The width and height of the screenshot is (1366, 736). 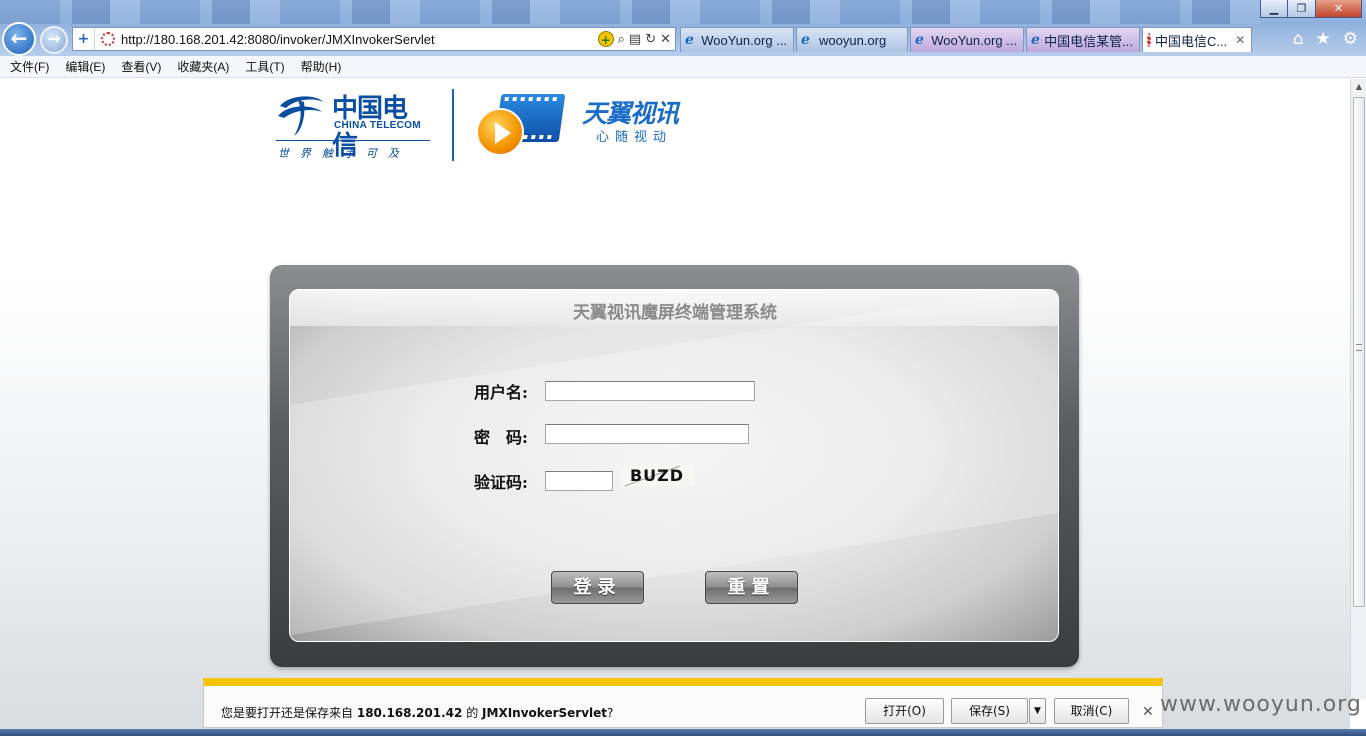 I want to click on open-button: 打开(O), so click(x=904, y=711).